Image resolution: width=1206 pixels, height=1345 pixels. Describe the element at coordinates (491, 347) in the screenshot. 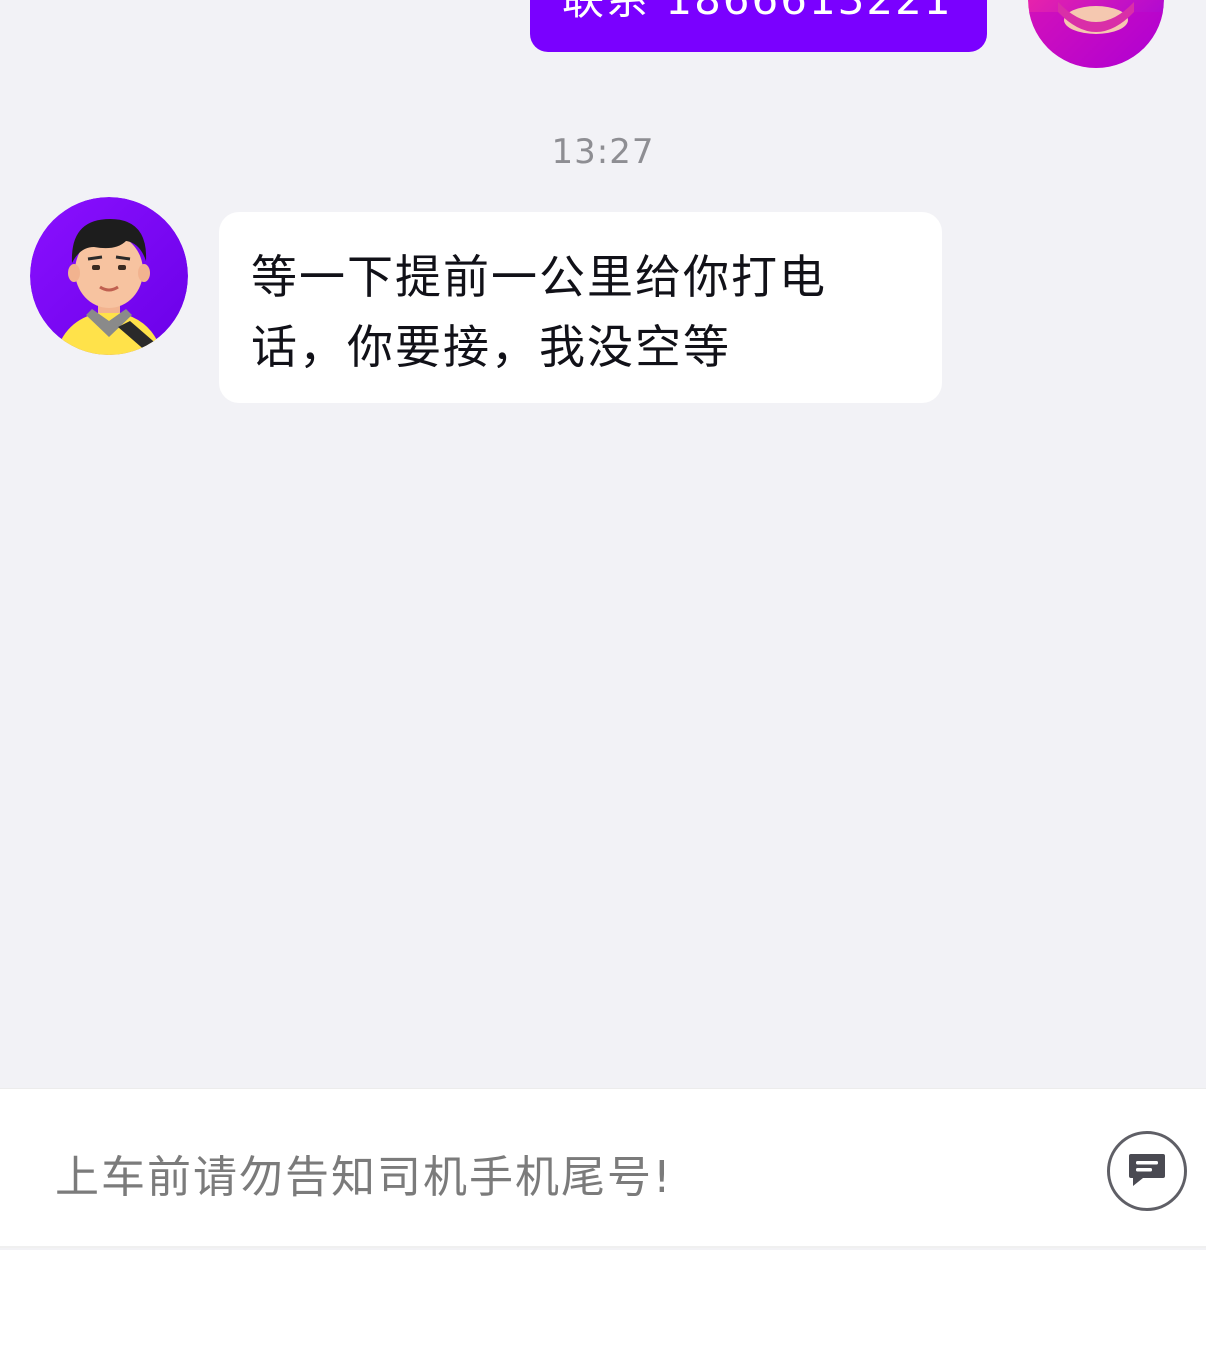

I see `incoming-message-line-2: 话，你要接，我没空等` at that location.